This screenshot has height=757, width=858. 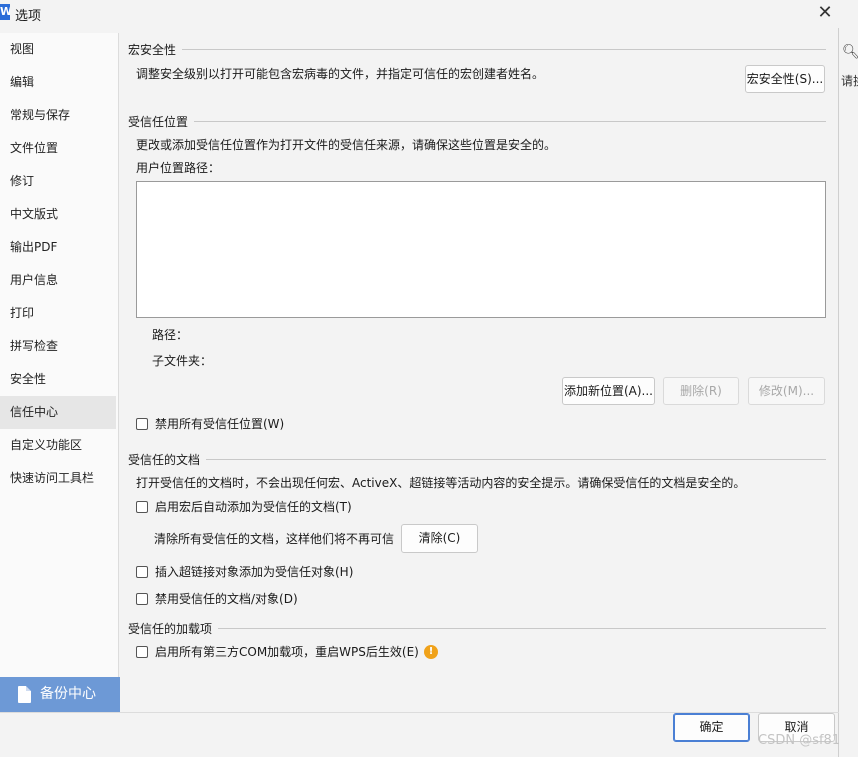 I want to click on backup-center-button: 备份中心, so click(x=60, y=694).